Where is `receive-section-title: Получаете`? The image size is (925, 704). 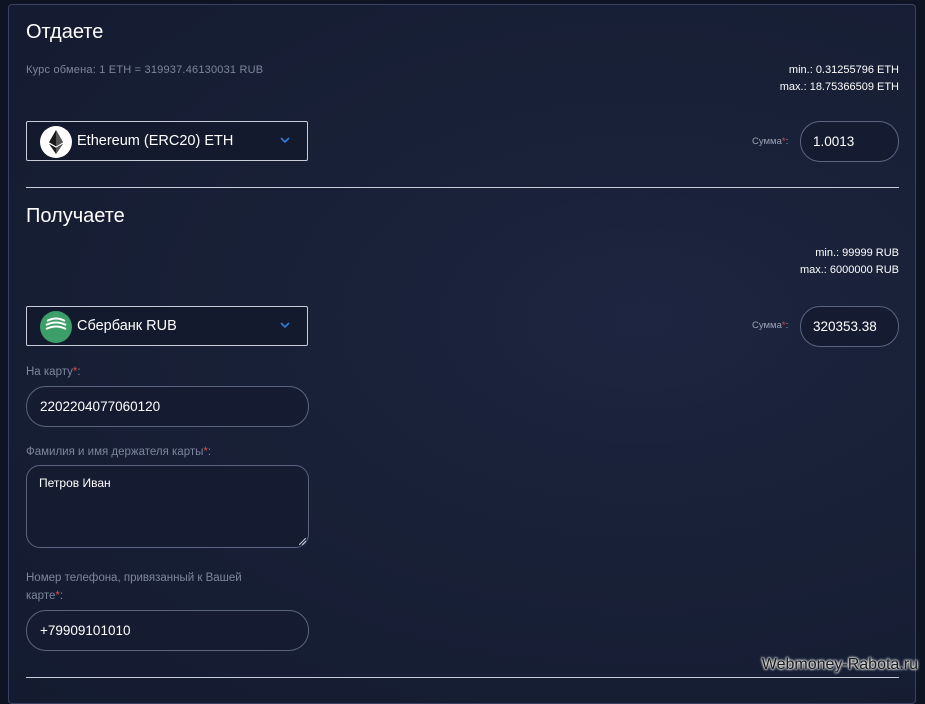
receive-section-title: Получаете is located at coordinates (75, 216).